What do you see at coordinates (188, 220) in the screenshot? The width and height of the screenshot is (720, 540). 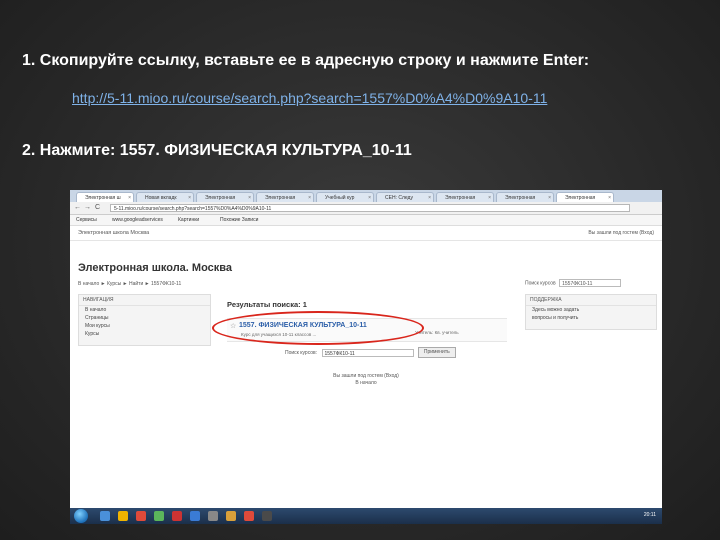 I see `bookmark-item: Картинки` at bounding box center [188, 220].